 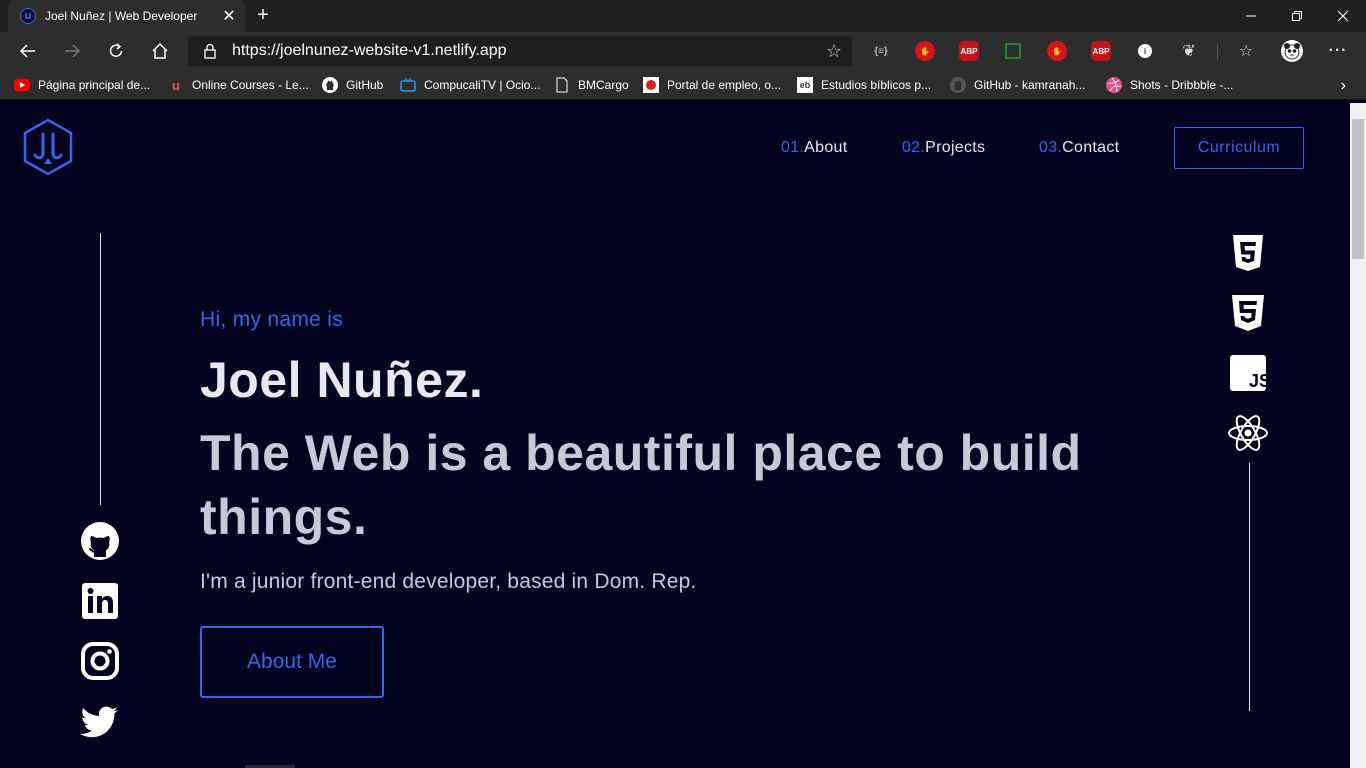 I want to click on favorite-star-icon: ☆, so click(x=834, y=51).